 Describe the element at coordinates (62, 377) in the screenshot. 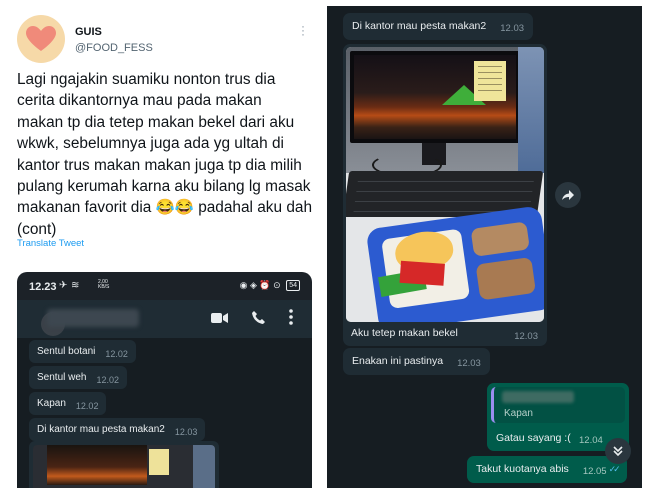

I see `message-text: Sentul weh` at that location.